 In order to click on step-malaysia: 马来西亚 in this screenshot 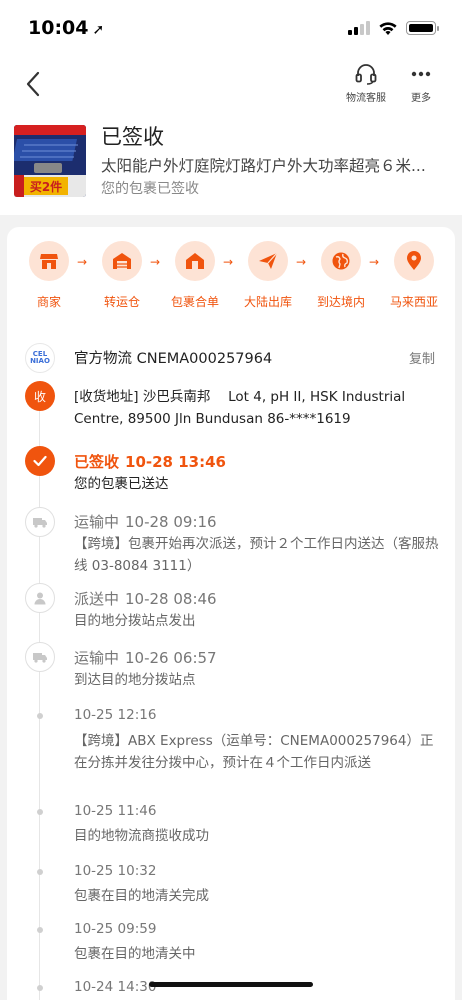, I will do `click(414, 275)`.